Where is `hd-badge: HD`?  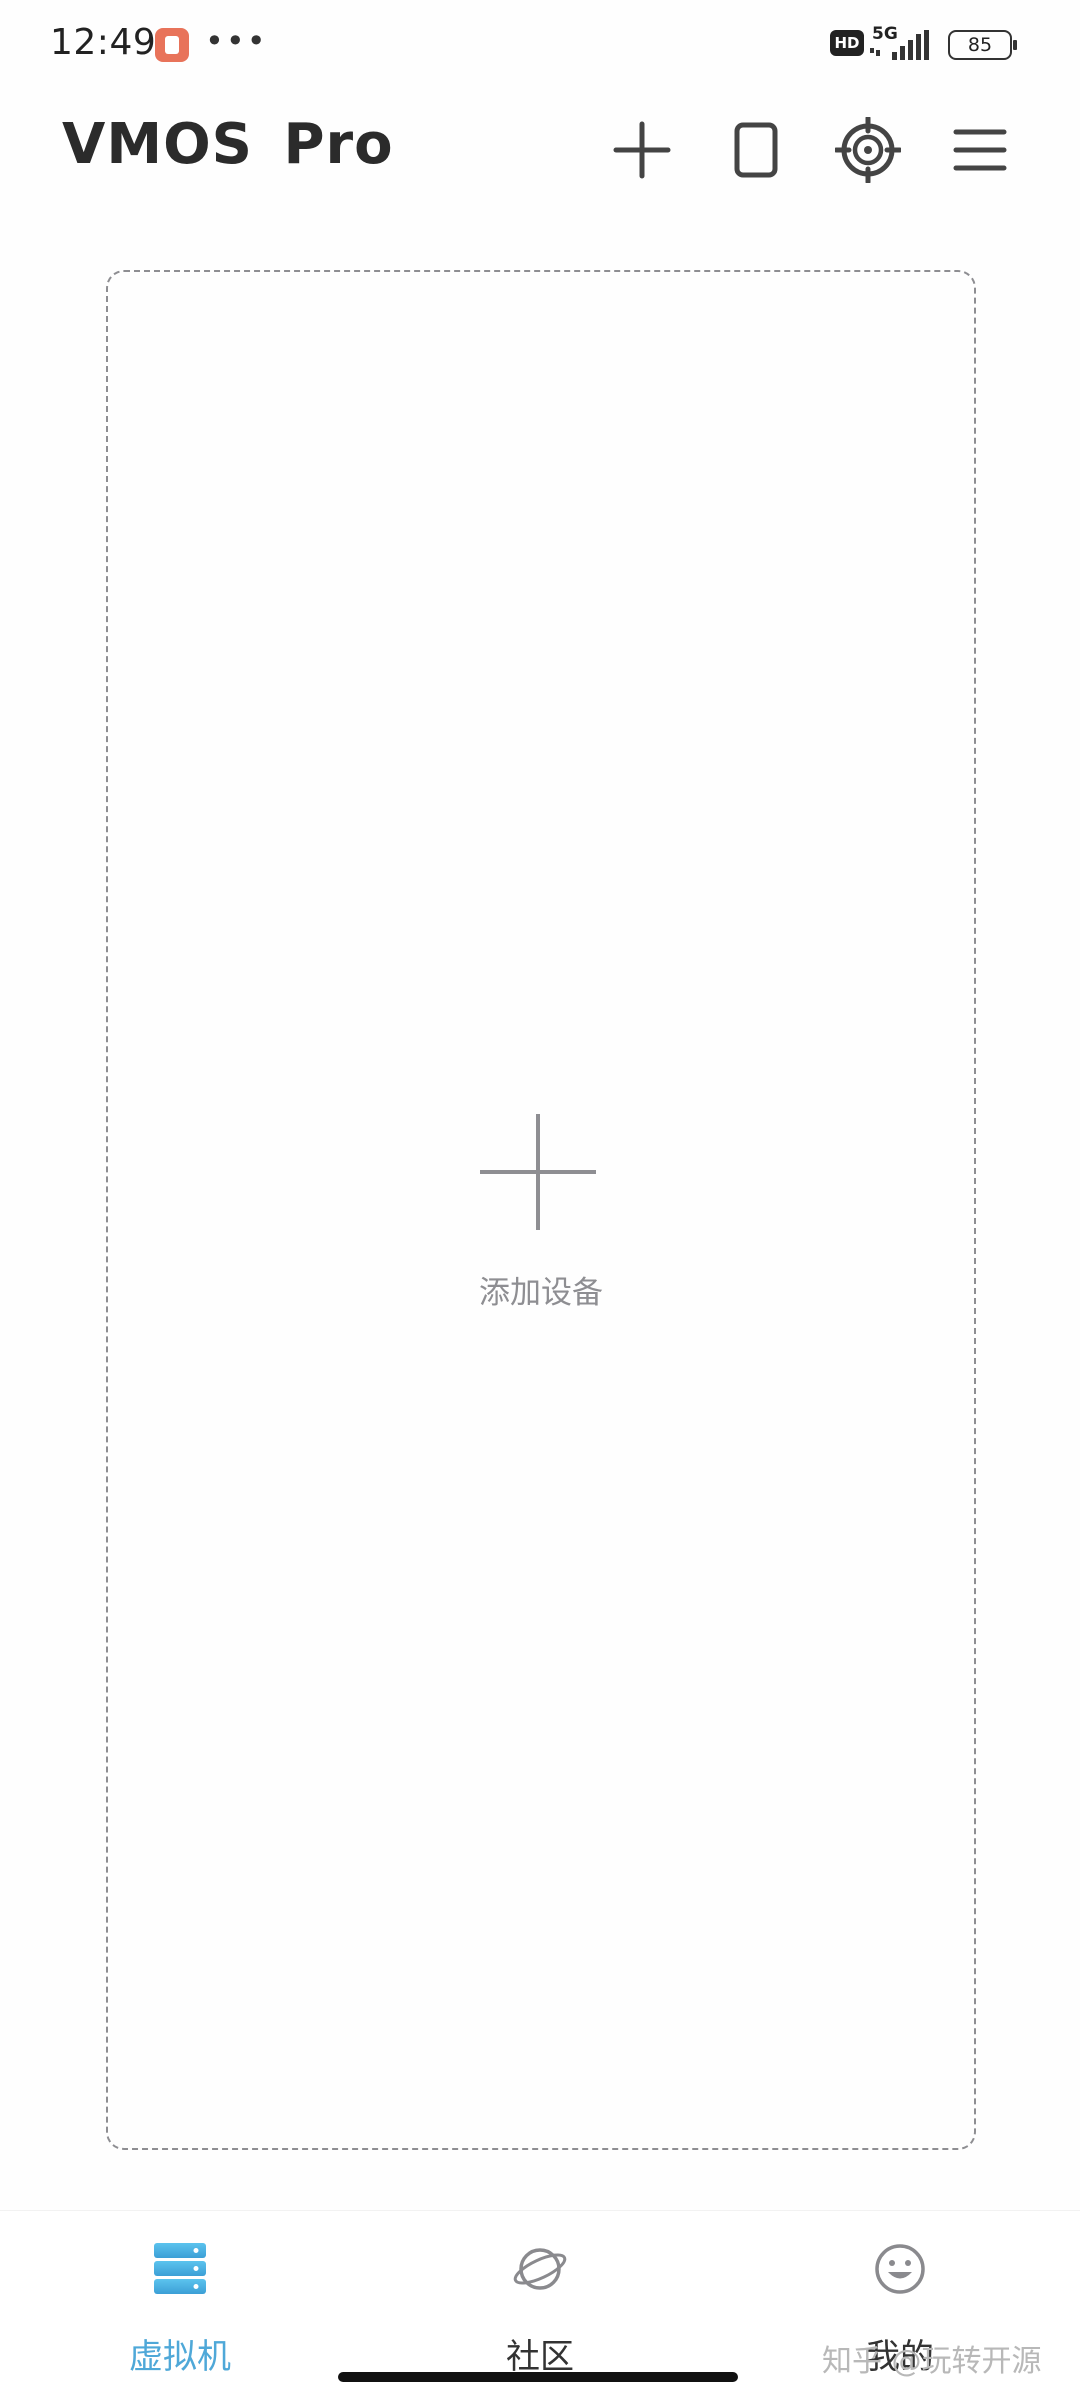
hd-badge: HD is located at coordinates (847, 43).